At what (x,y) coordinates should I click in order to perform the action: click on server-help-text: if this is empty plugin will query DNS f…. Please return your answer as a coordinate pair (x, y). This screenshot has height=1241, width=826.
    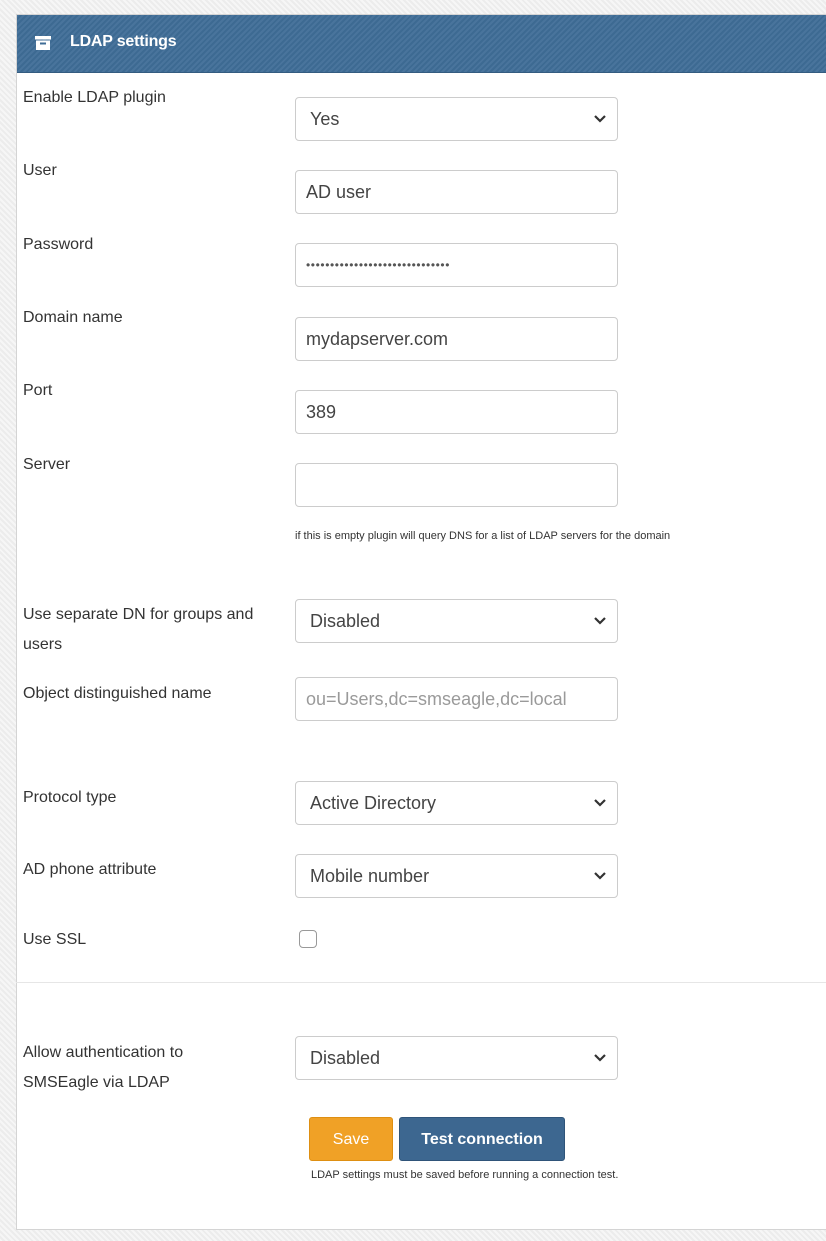
    Looking at the image, I should click on (483, 536).